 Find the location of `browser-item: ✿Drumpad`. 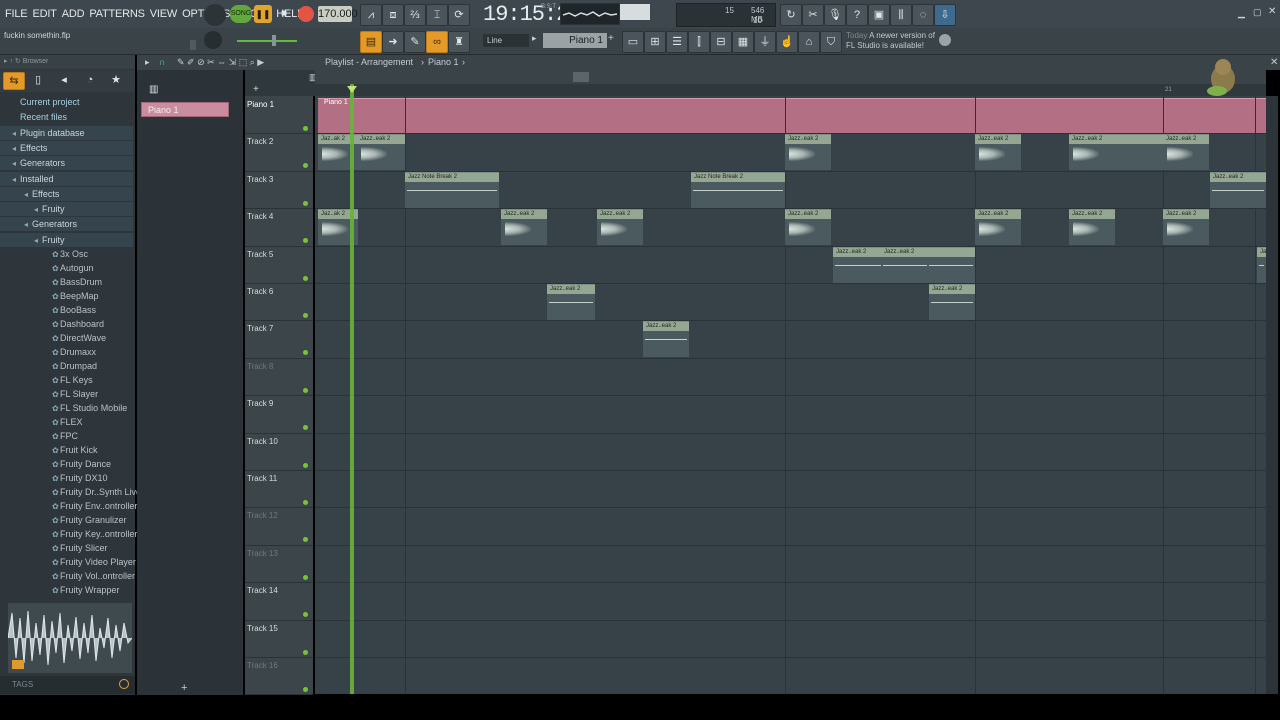

browser-item: ✿Drumpad is located at coordinates (66, 366).